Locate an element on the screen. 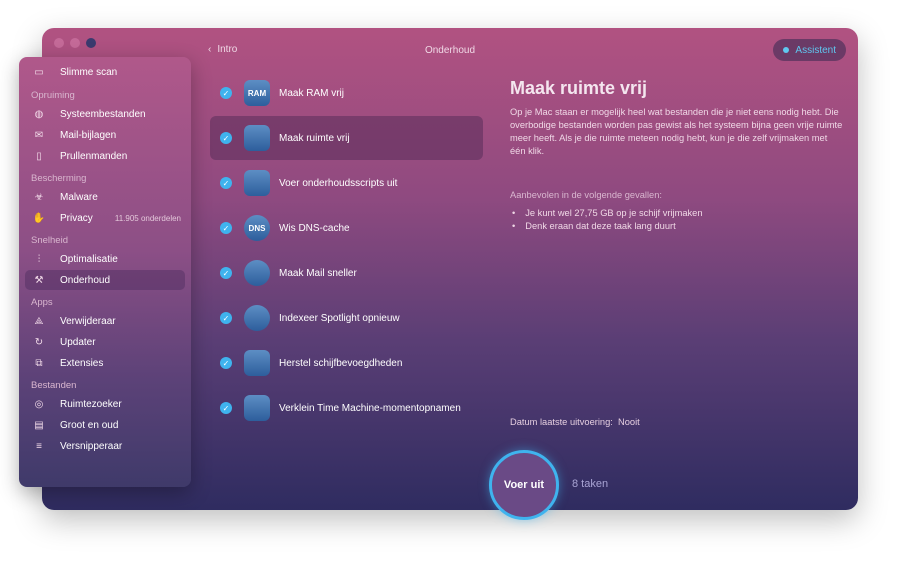 The height and width of the screenshot is (566, 900). updater-icon: ↻ is located at coordinates (39, 342).